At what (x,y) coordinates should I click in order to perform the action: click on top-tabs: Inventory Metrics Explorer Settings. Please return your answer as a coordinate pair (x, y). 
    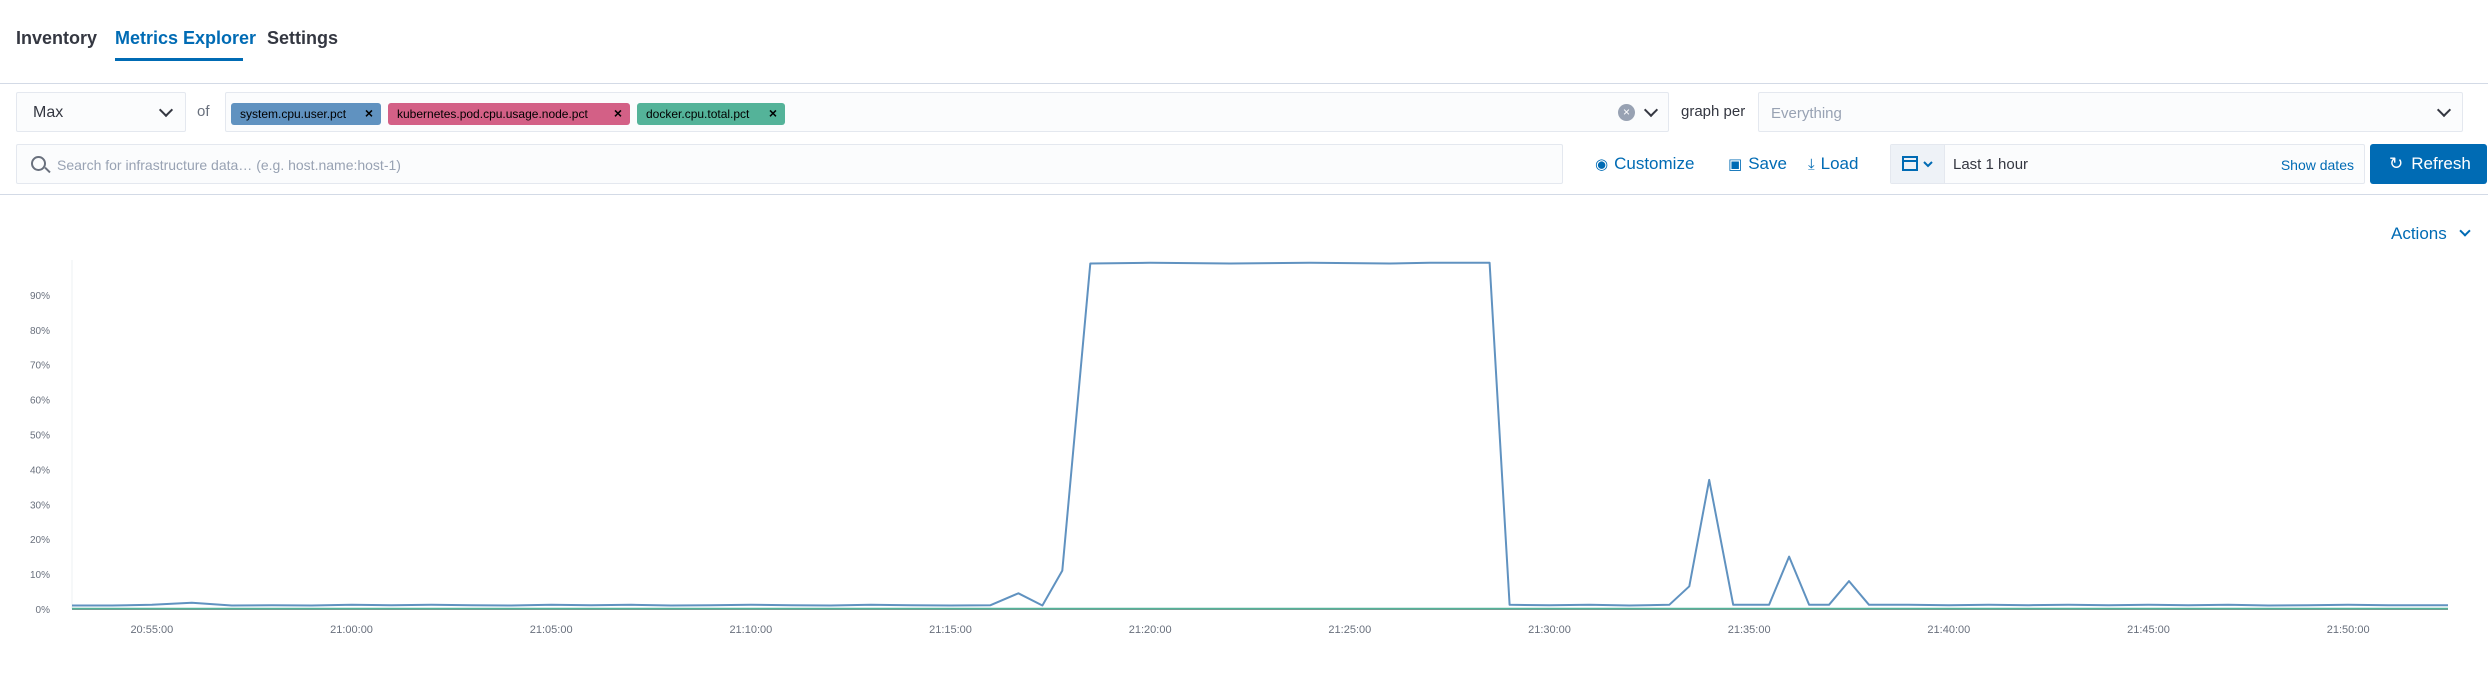
    Looking at the image, I should click on (1244, 42).